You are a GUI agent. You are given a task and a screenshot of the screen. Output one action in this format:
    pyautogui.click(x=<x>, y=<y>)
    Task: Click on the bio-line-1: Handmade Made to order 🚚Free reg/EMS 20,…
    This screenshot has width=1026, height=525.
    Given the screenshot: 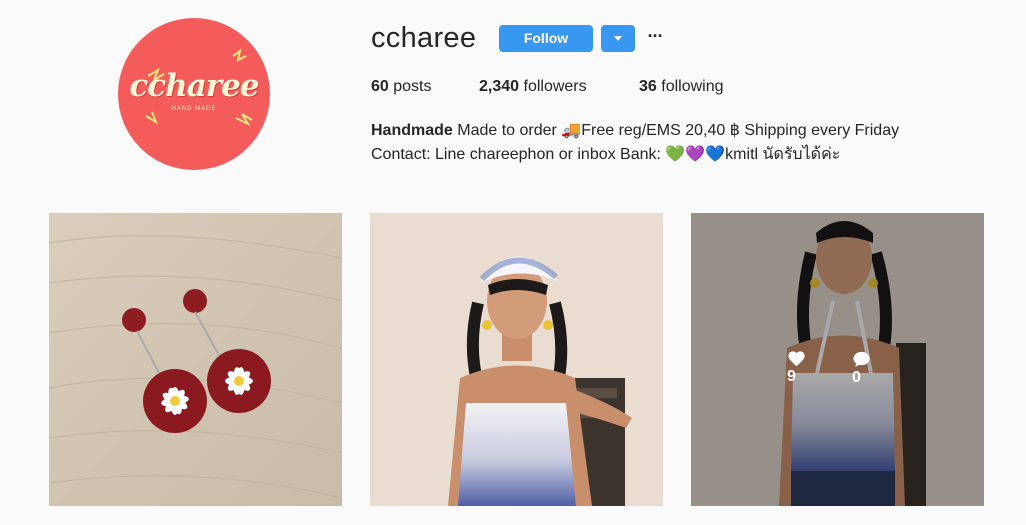 What is the action you would take?
    pyautogui.click(x=681, y=131)
    